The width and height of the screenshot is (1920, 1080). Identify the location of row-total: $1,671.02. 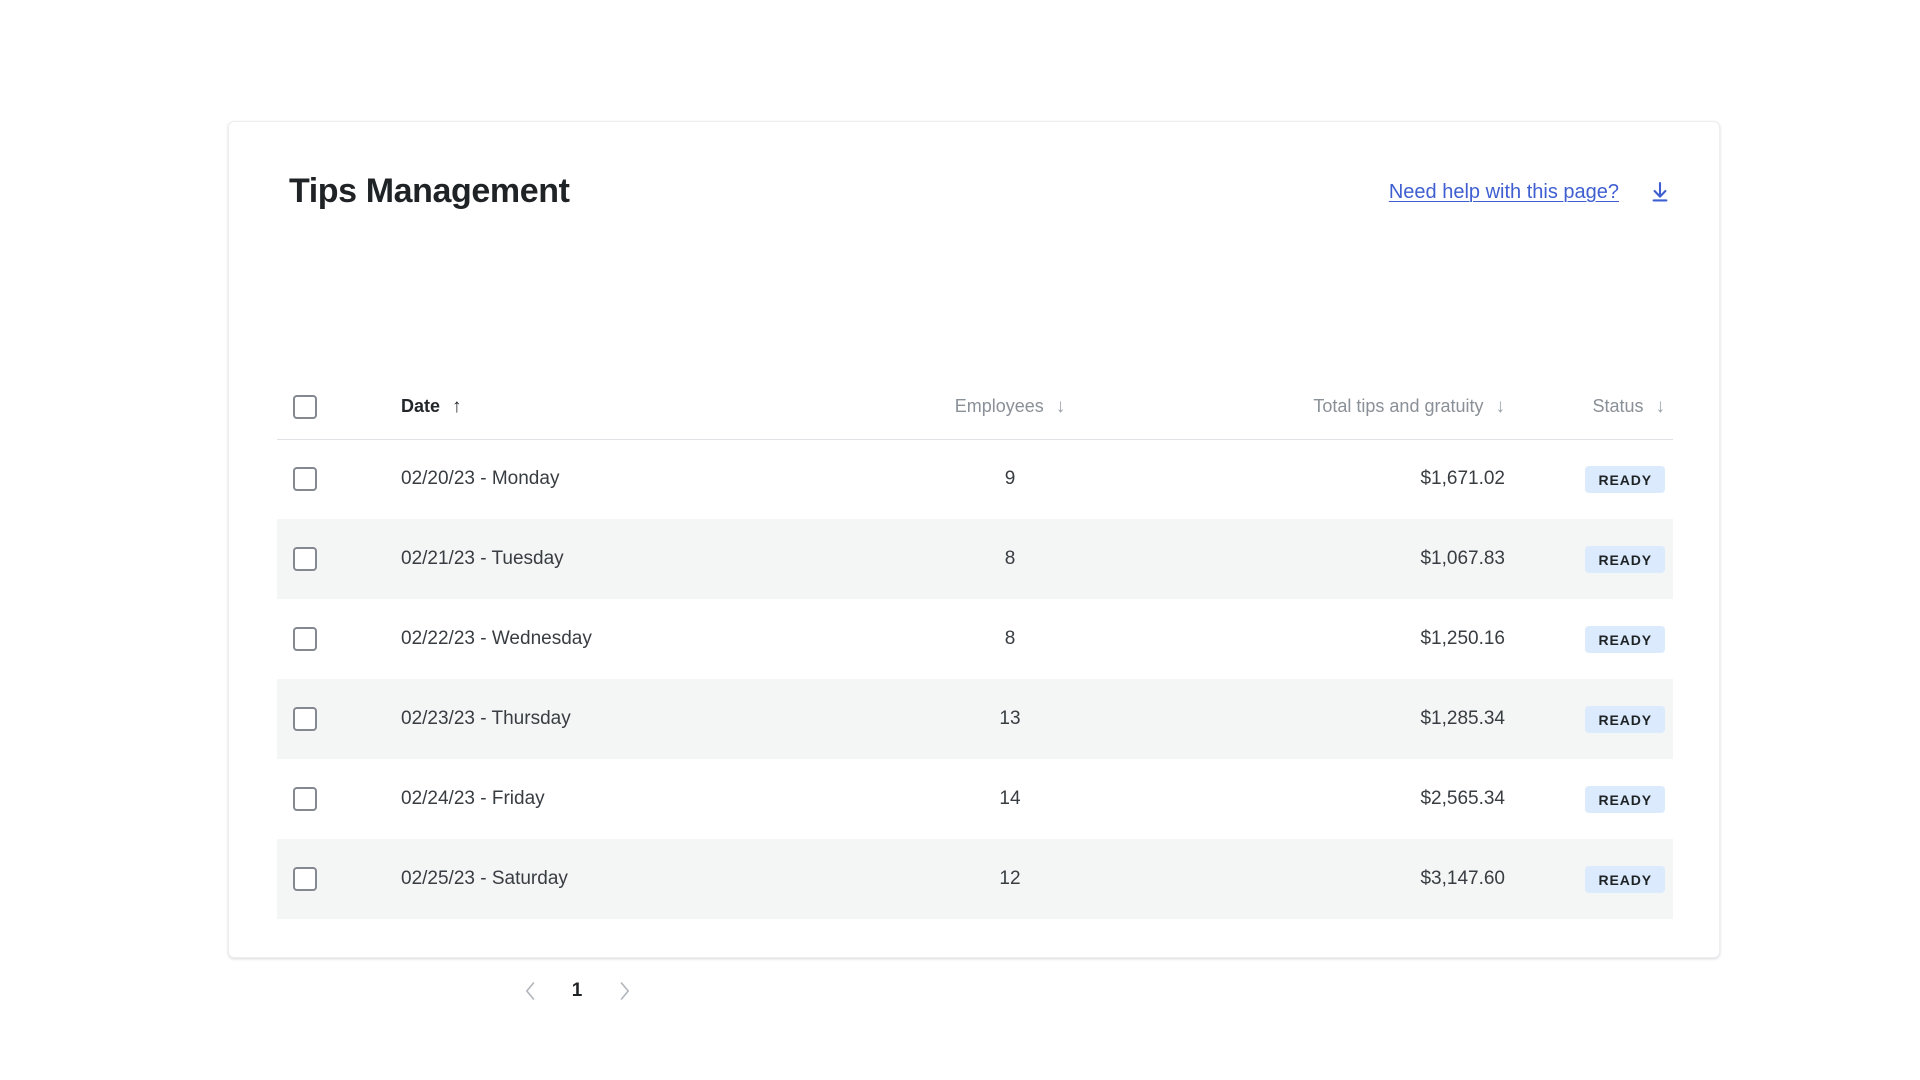
(1462, 479).